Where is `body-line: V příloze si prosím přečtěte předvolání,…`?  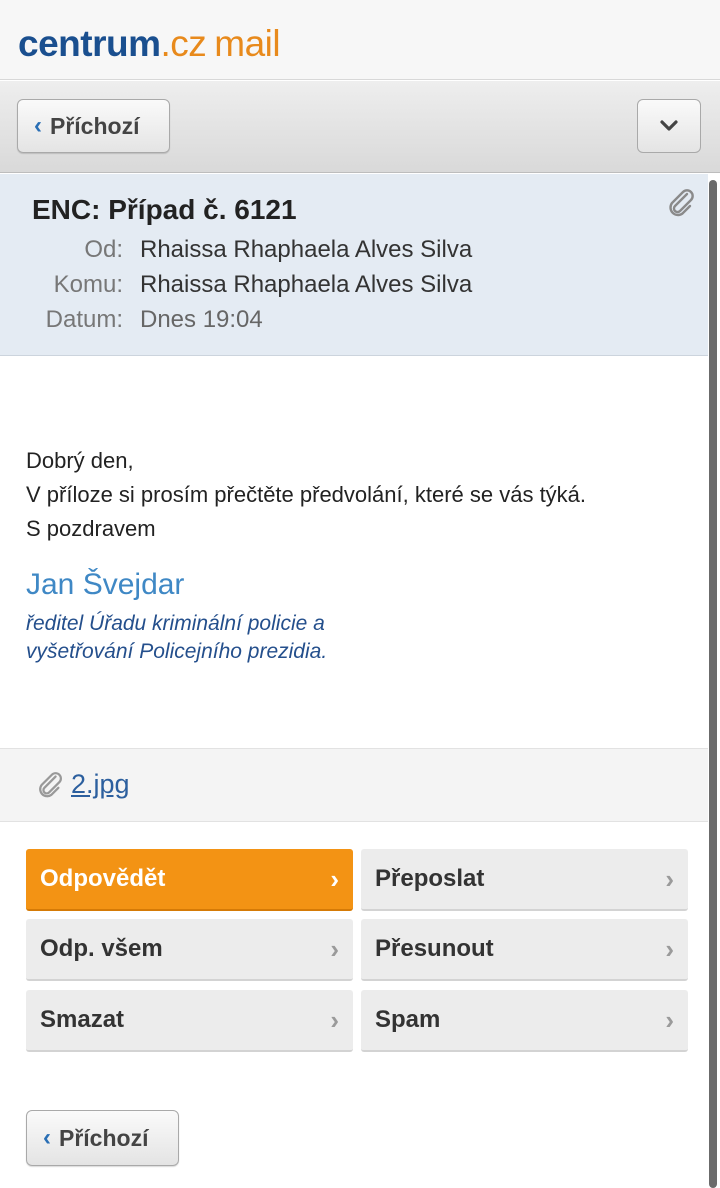
body-line: V příloze si prosím přečtěte předvolání,… is located at coordinates (306, 494).